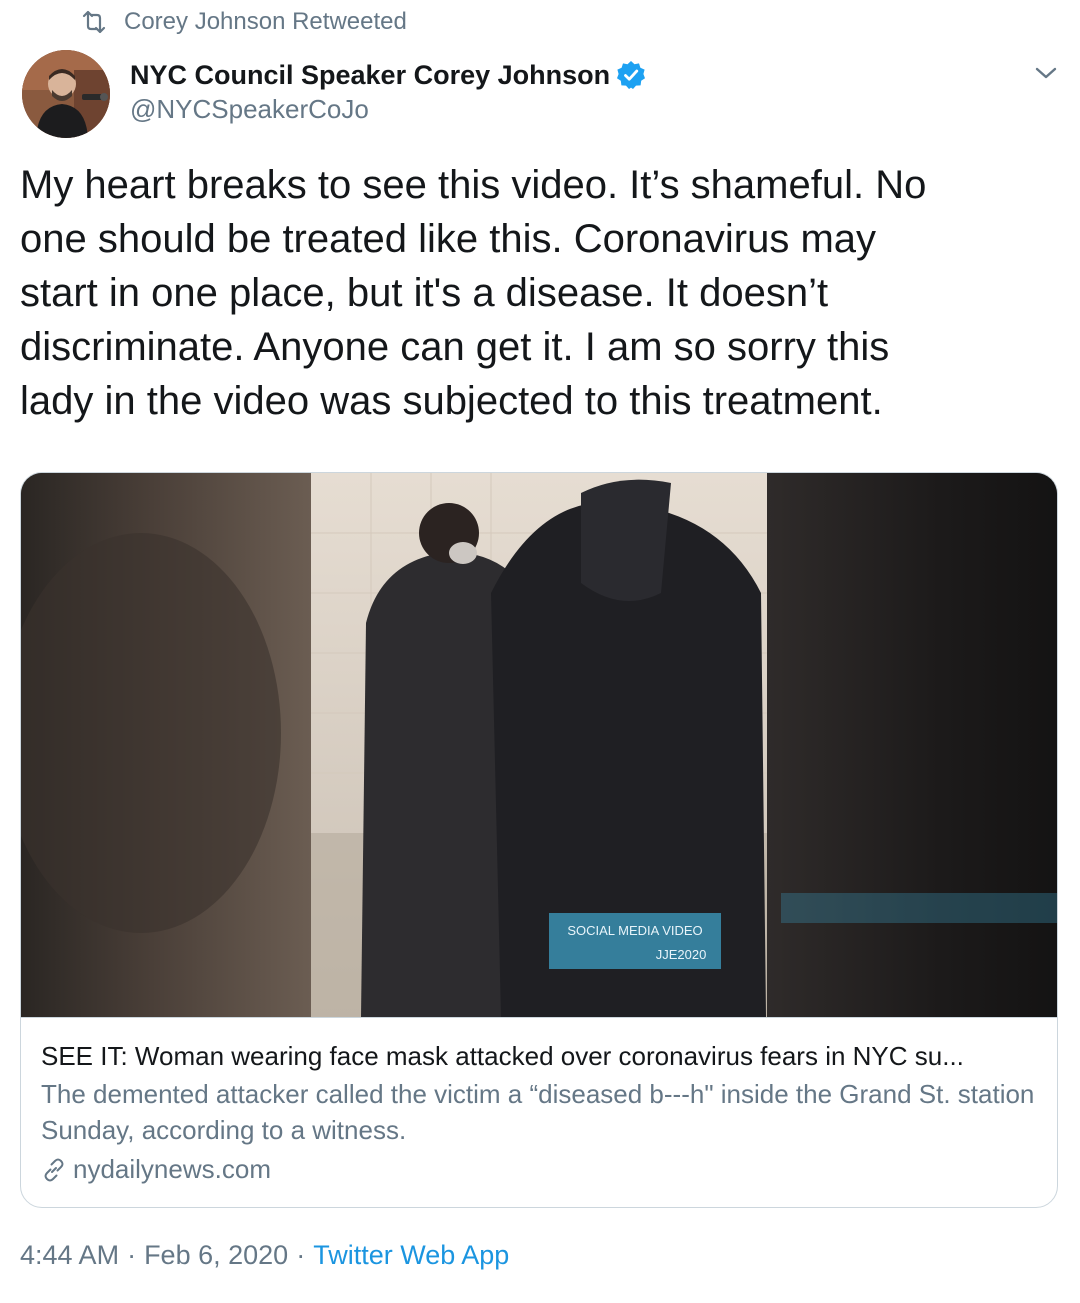 This screenshot has width=1080, height=1303. I want to click on card-domain-text: nydailynews.com, so click(172, 1169).